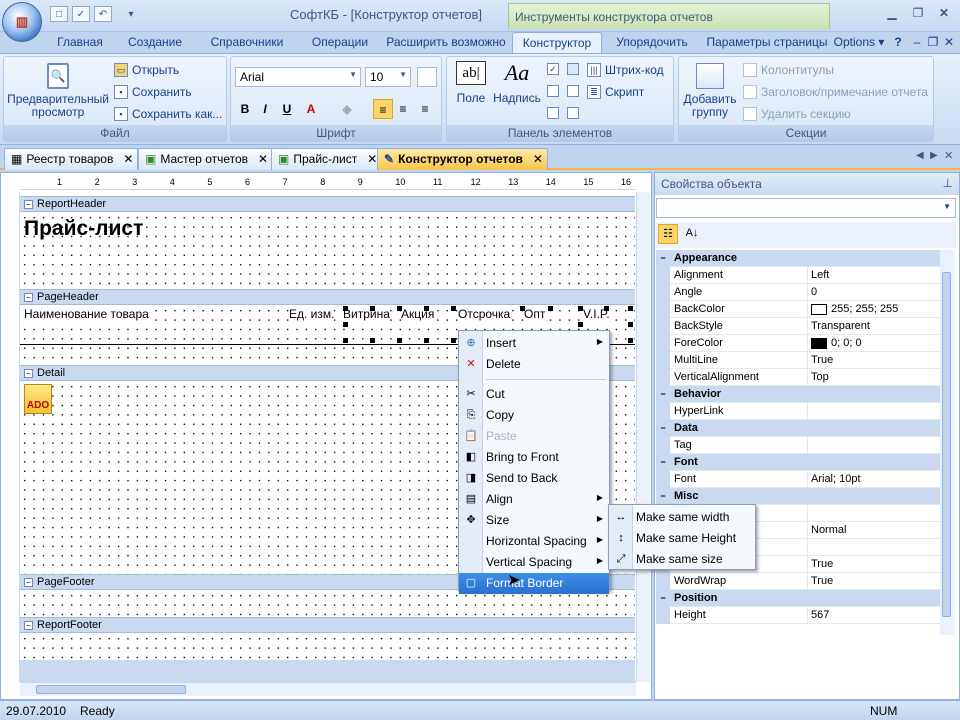 The width and height of the screenshot is (960, 720). What do you see at coordinates (247, 43) in the screenshot?
I see `tab-references: Справочники` at bounding box center [247, 43].